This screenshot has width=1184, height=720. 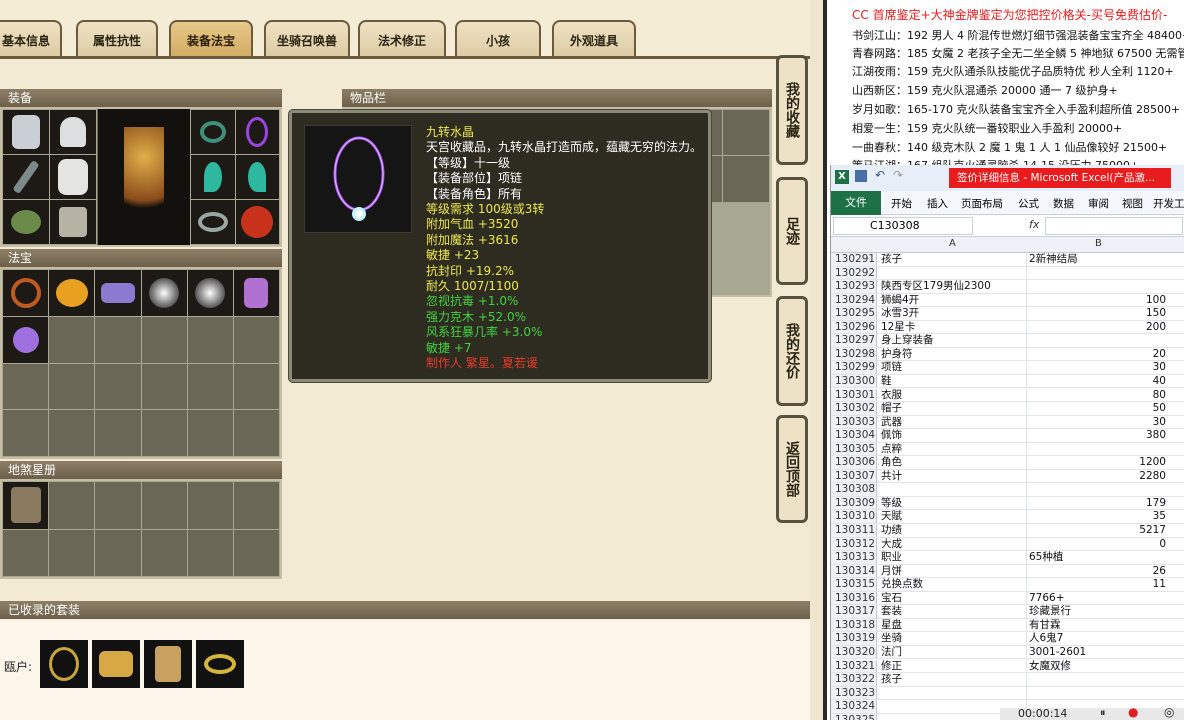 What do you see at coordinates (1018, 35) in the screenshot?
I see `news-line: 书剑江山：192 男人 4 阶混传世燃灯细节强混装备宝宝齐全 48400+` at bounding box center [1018, 35].